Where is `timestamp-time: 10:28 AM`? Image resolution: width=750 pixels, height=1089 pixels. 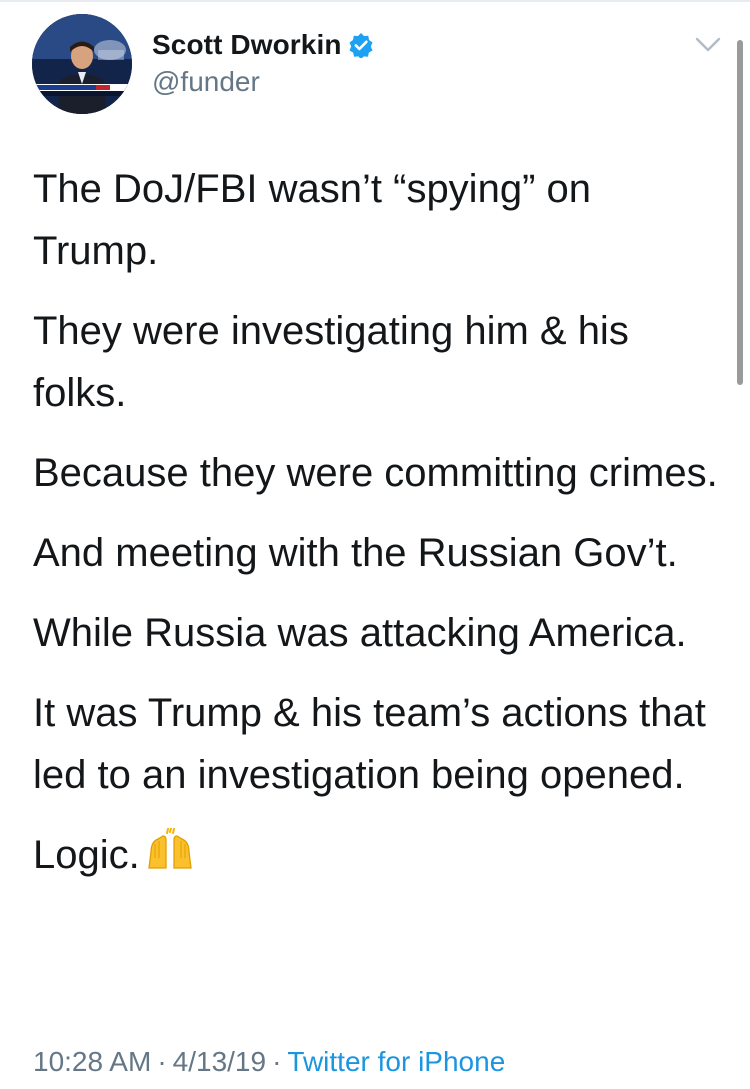
timestamp-time: 10:28 AM is located at coordinates (92, 1061).